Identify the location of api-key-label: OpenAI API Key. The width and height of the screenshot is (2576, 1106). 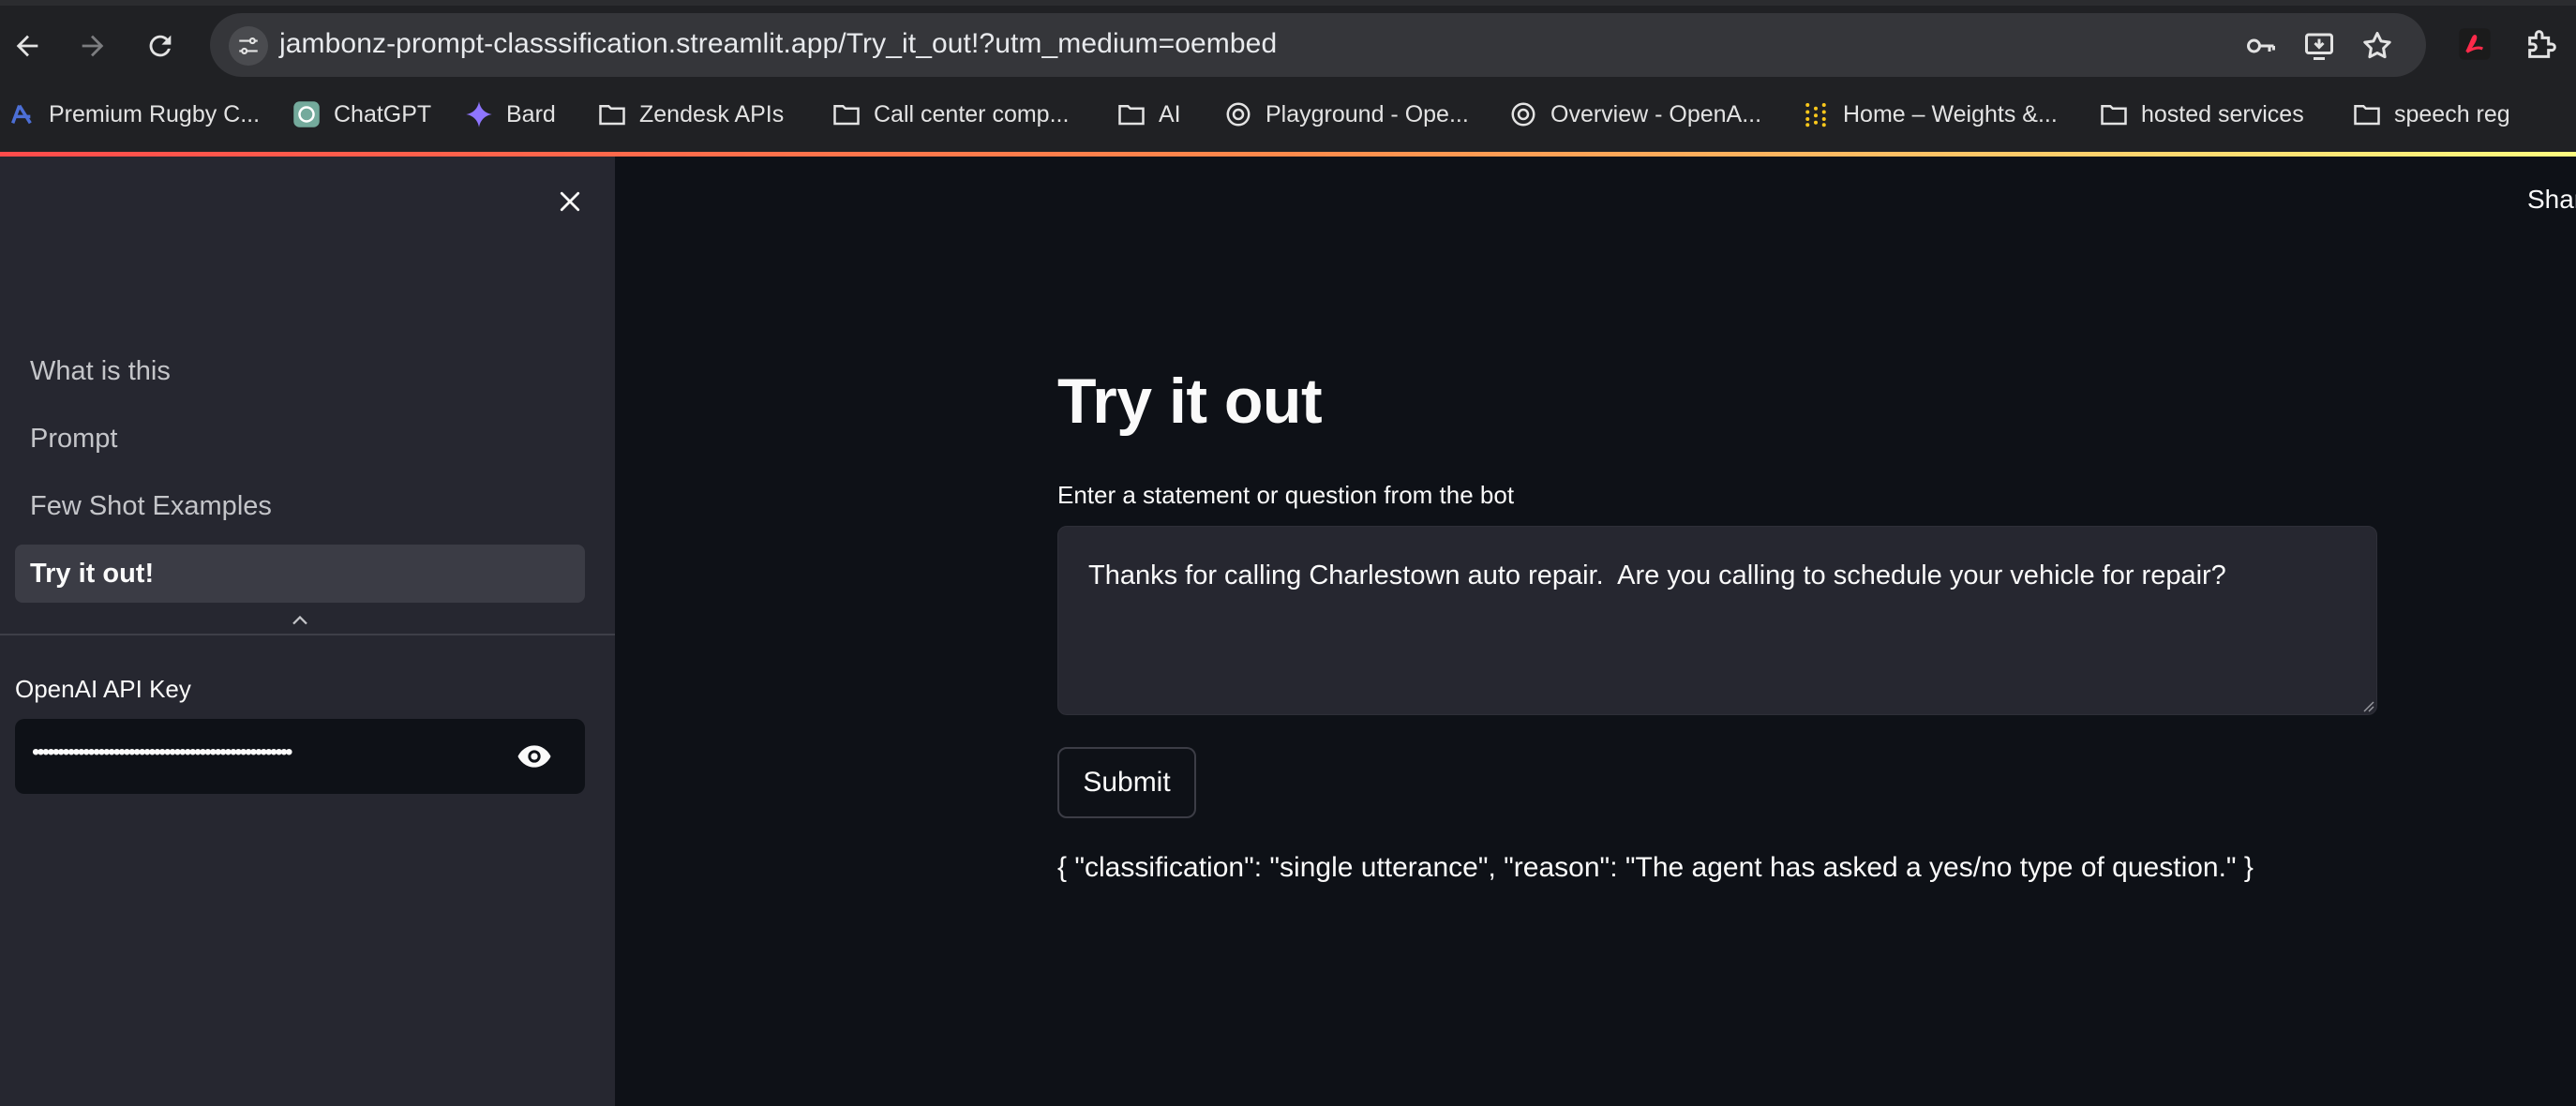
(103, 689).